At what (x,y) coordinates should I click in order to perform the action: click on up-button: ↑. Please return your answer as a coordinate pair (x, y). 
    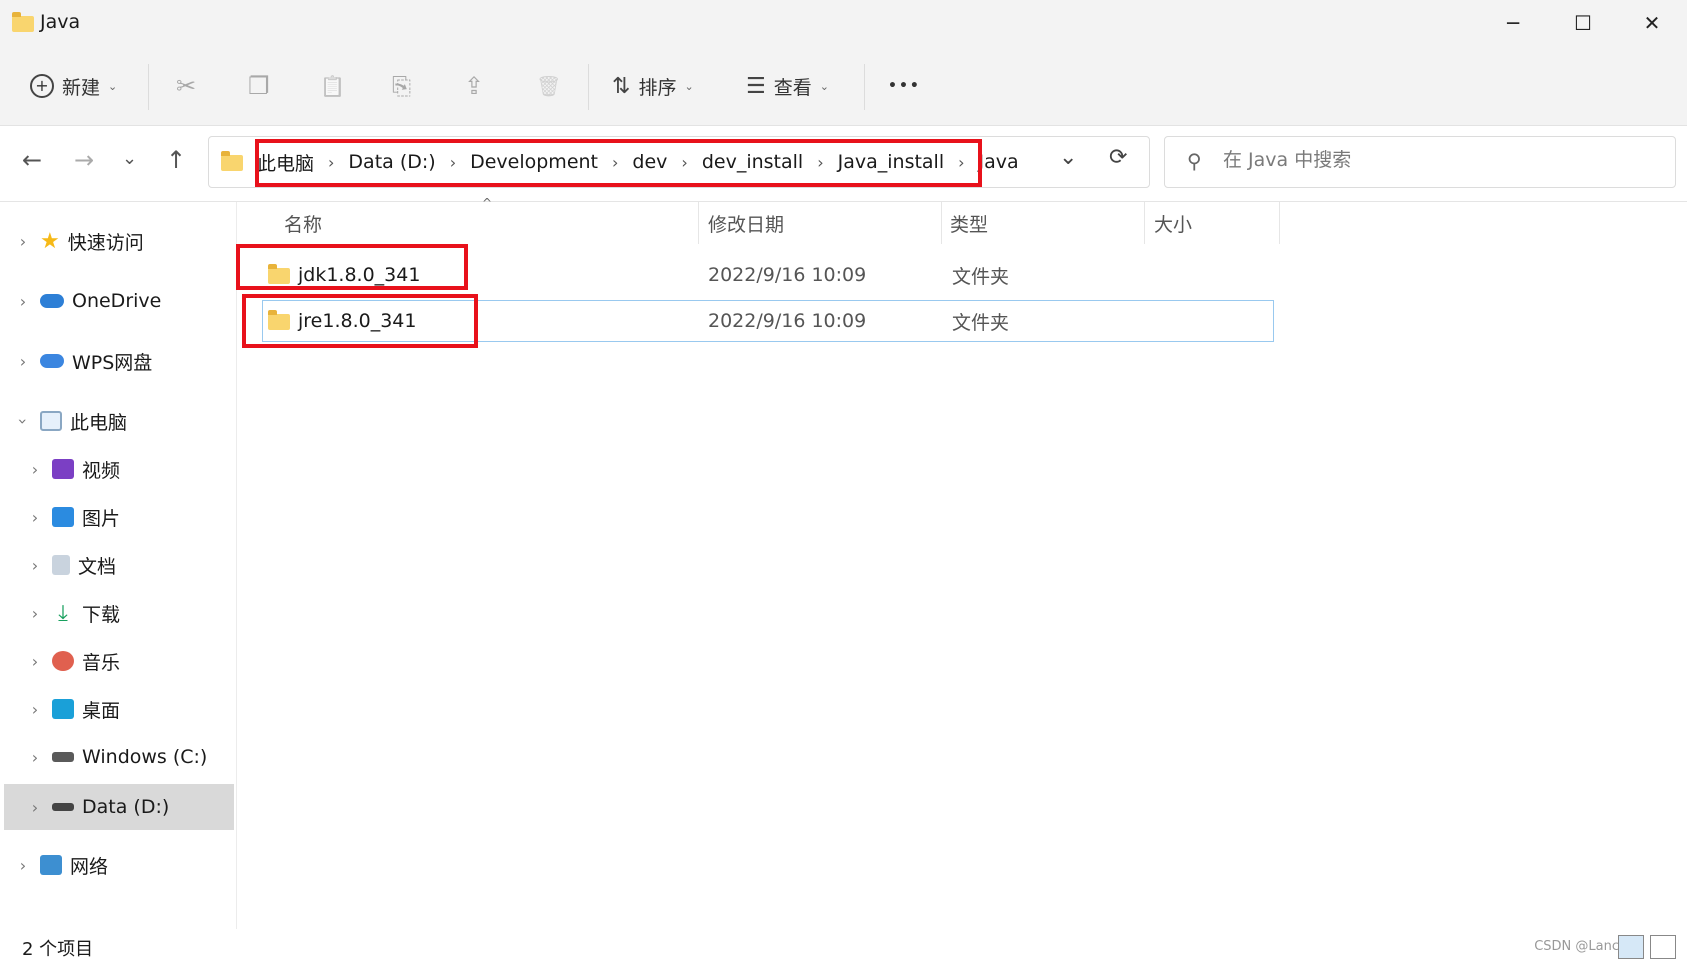
    Looking at the image, I should click on (176, 160).